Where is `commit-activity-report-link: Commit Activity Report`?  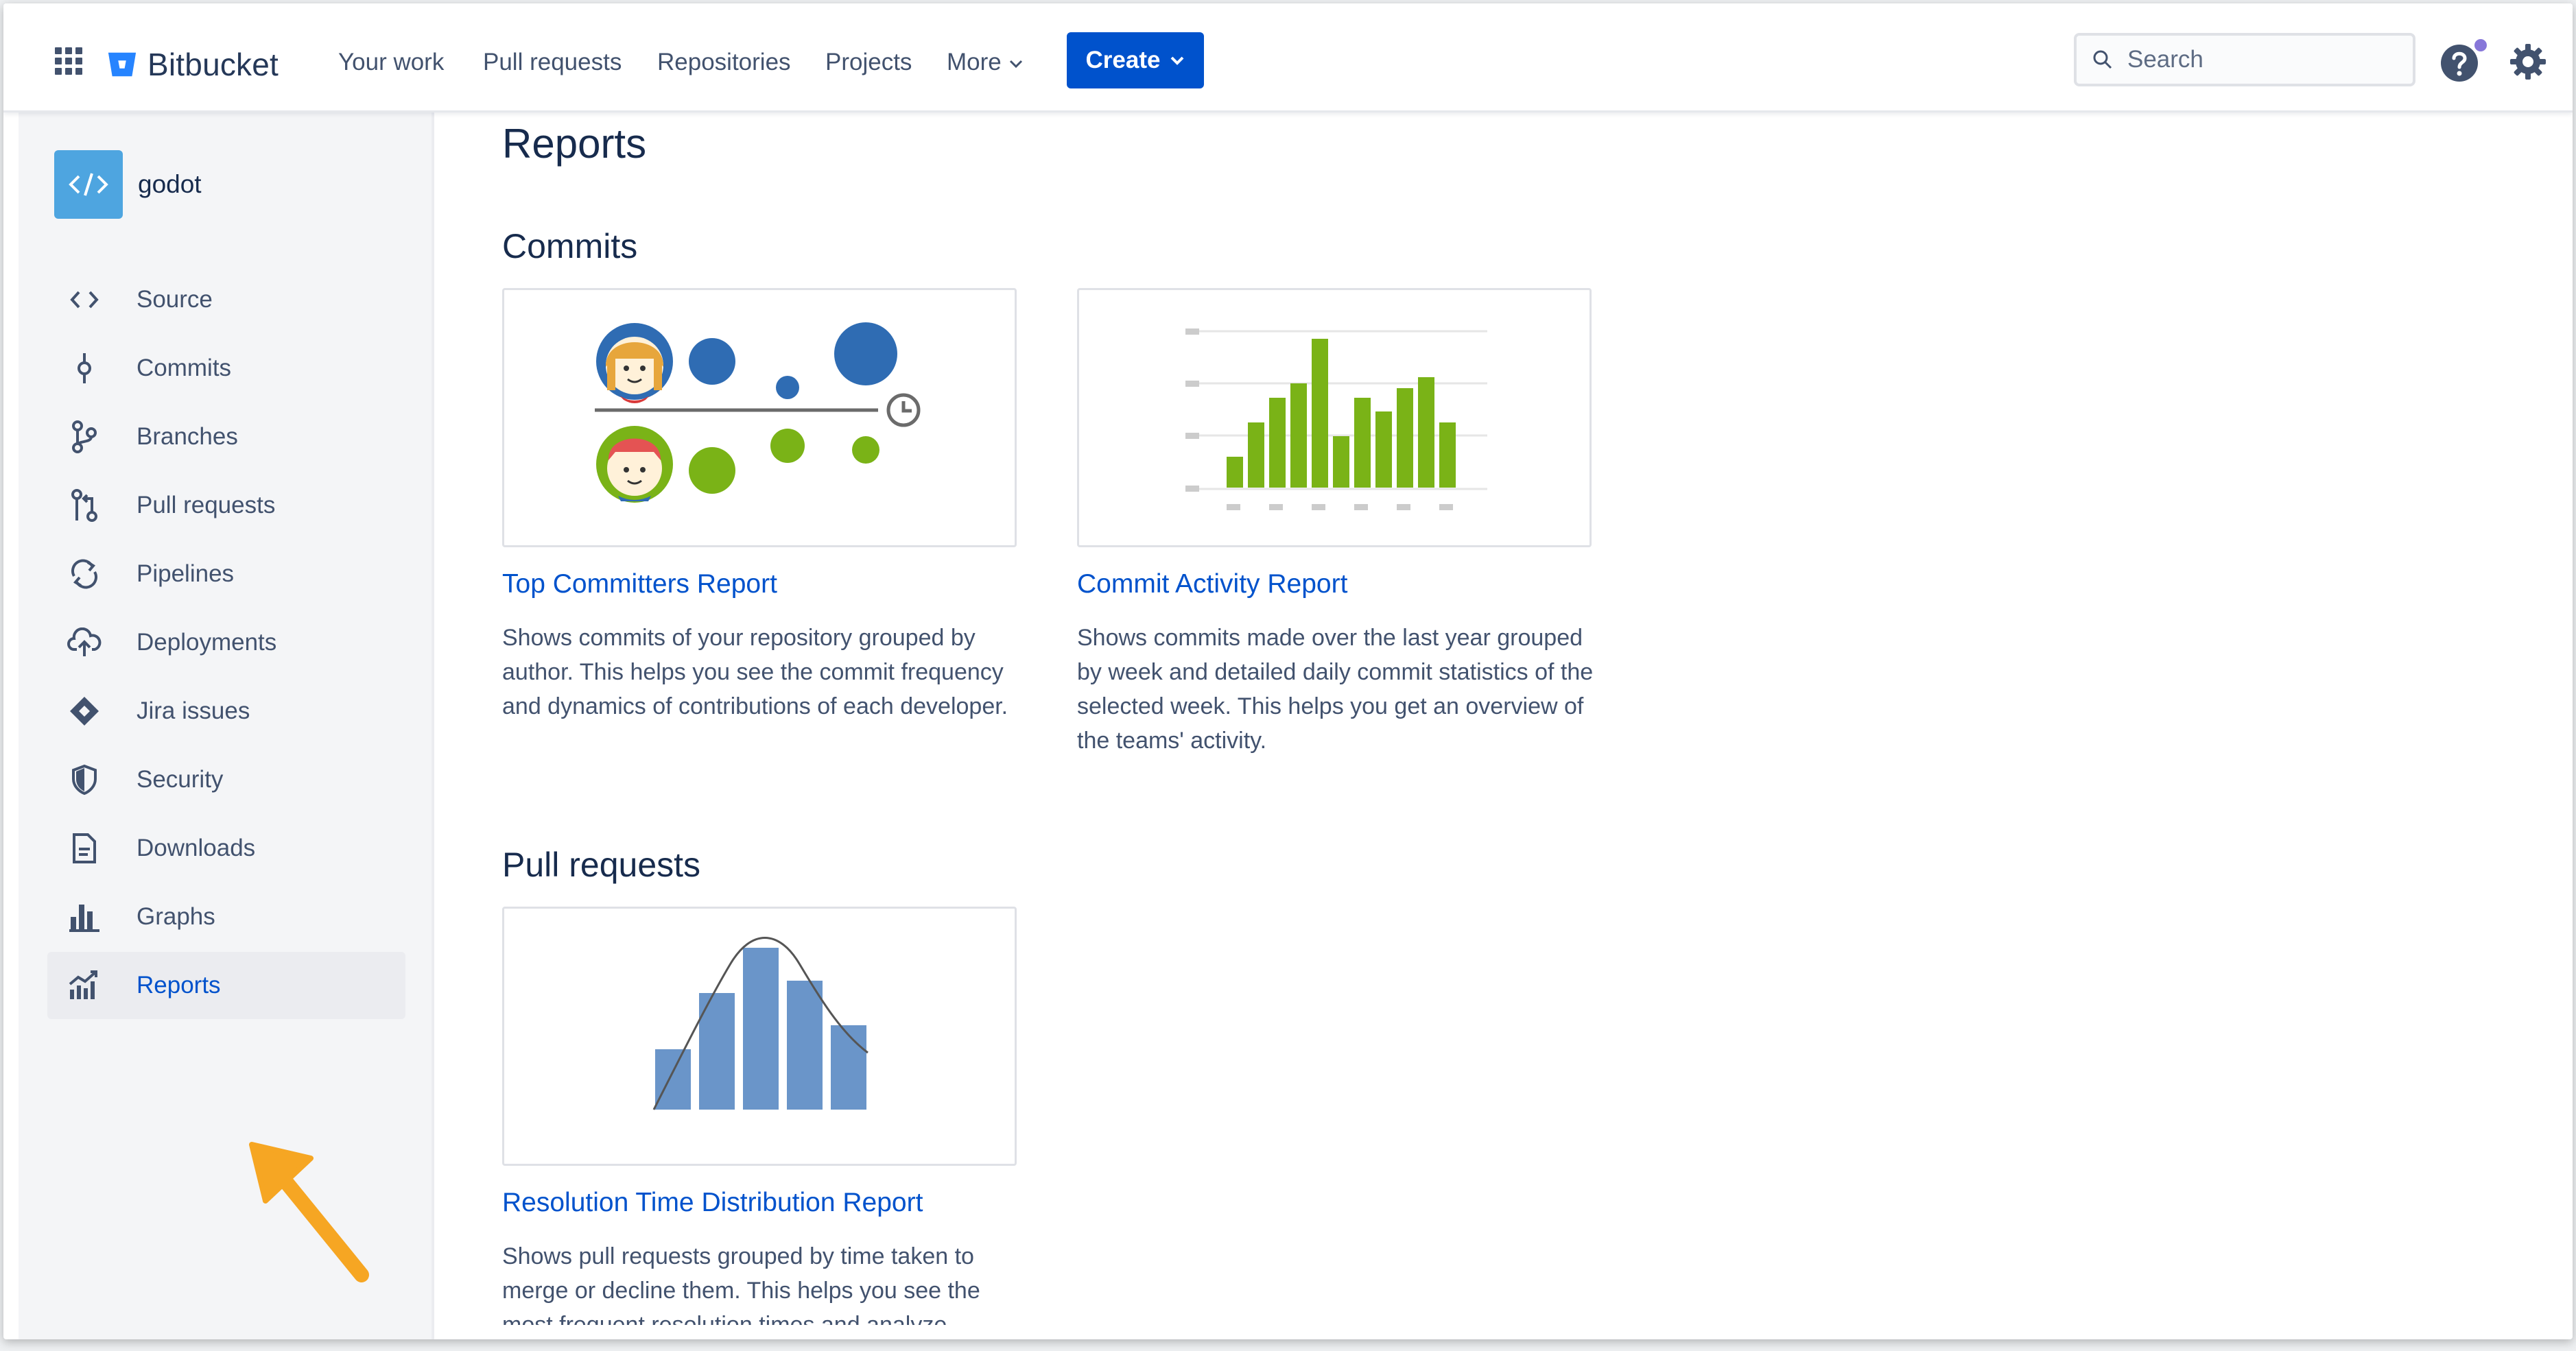 commit-activity-report-link: Commit Activity Report is located at coordinates (1212, 584).